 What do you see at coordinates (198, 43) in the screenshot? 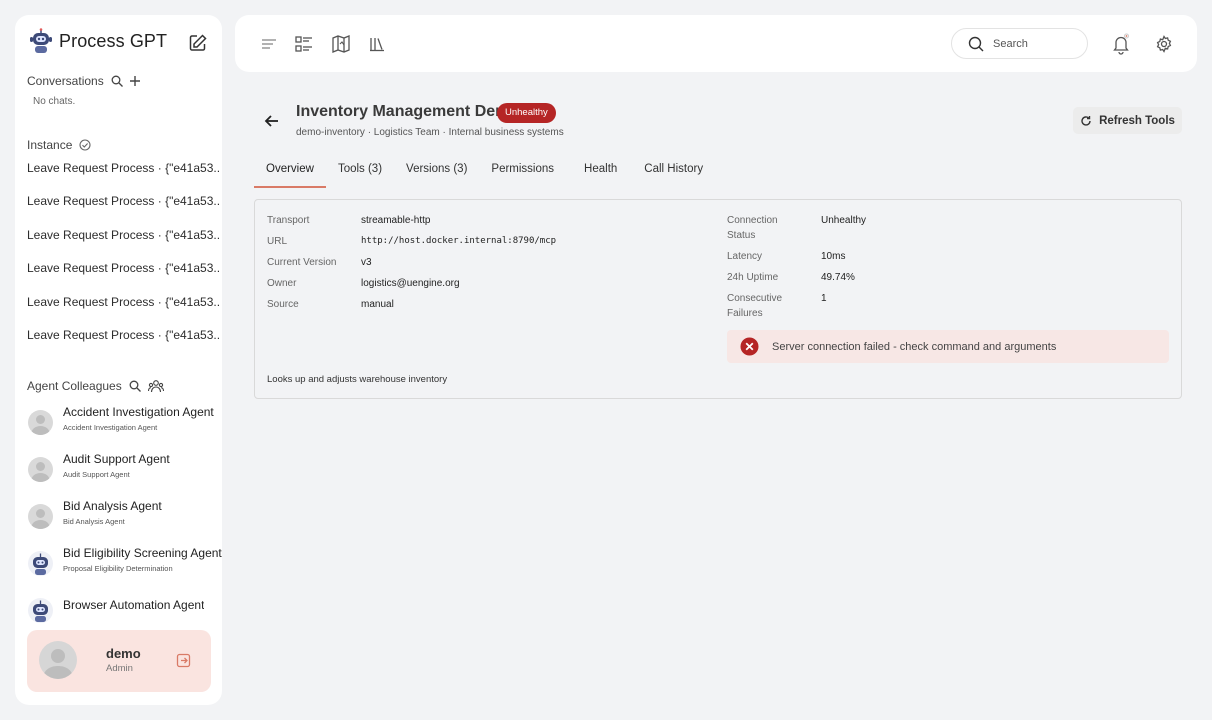
I see `new-chat-edit-icon` at bounding box center [198, 43].